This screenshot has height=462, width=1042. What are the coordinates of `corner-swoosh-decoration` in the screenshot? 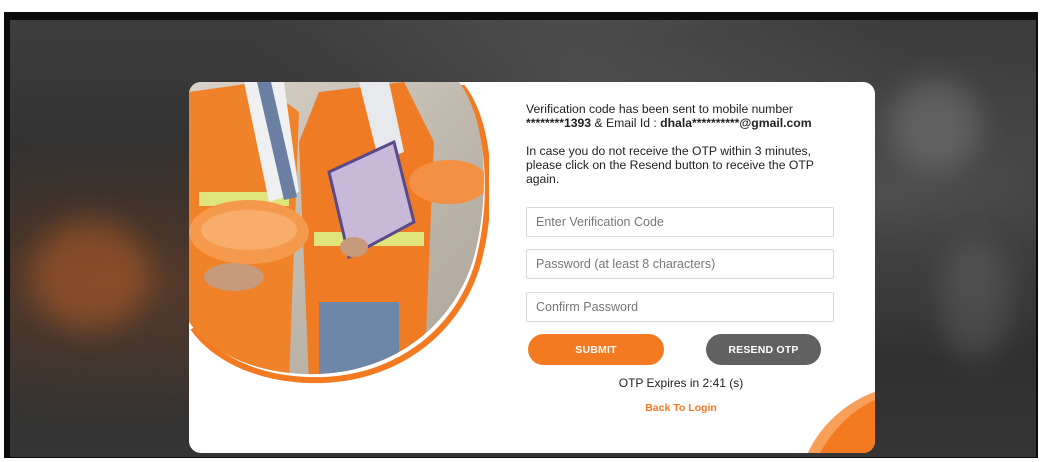 It's located at (841, 422).